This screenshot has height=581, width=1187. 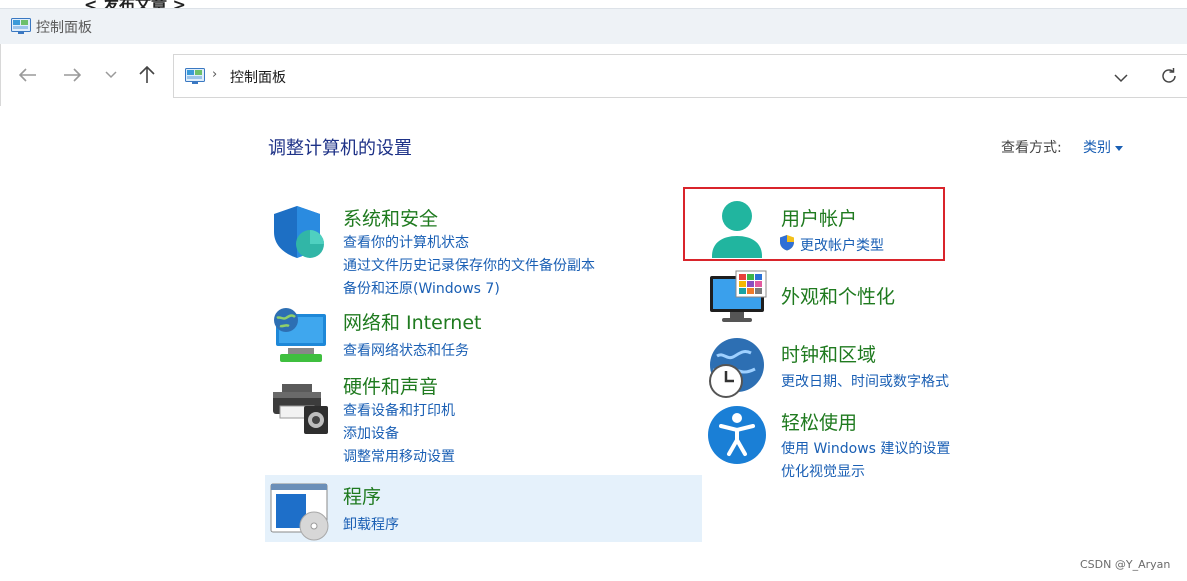 What do you see at coordinates (828, 353) in the screenshot?
I see `category-title: 时钟和区域` at bounding box center [828, 353].